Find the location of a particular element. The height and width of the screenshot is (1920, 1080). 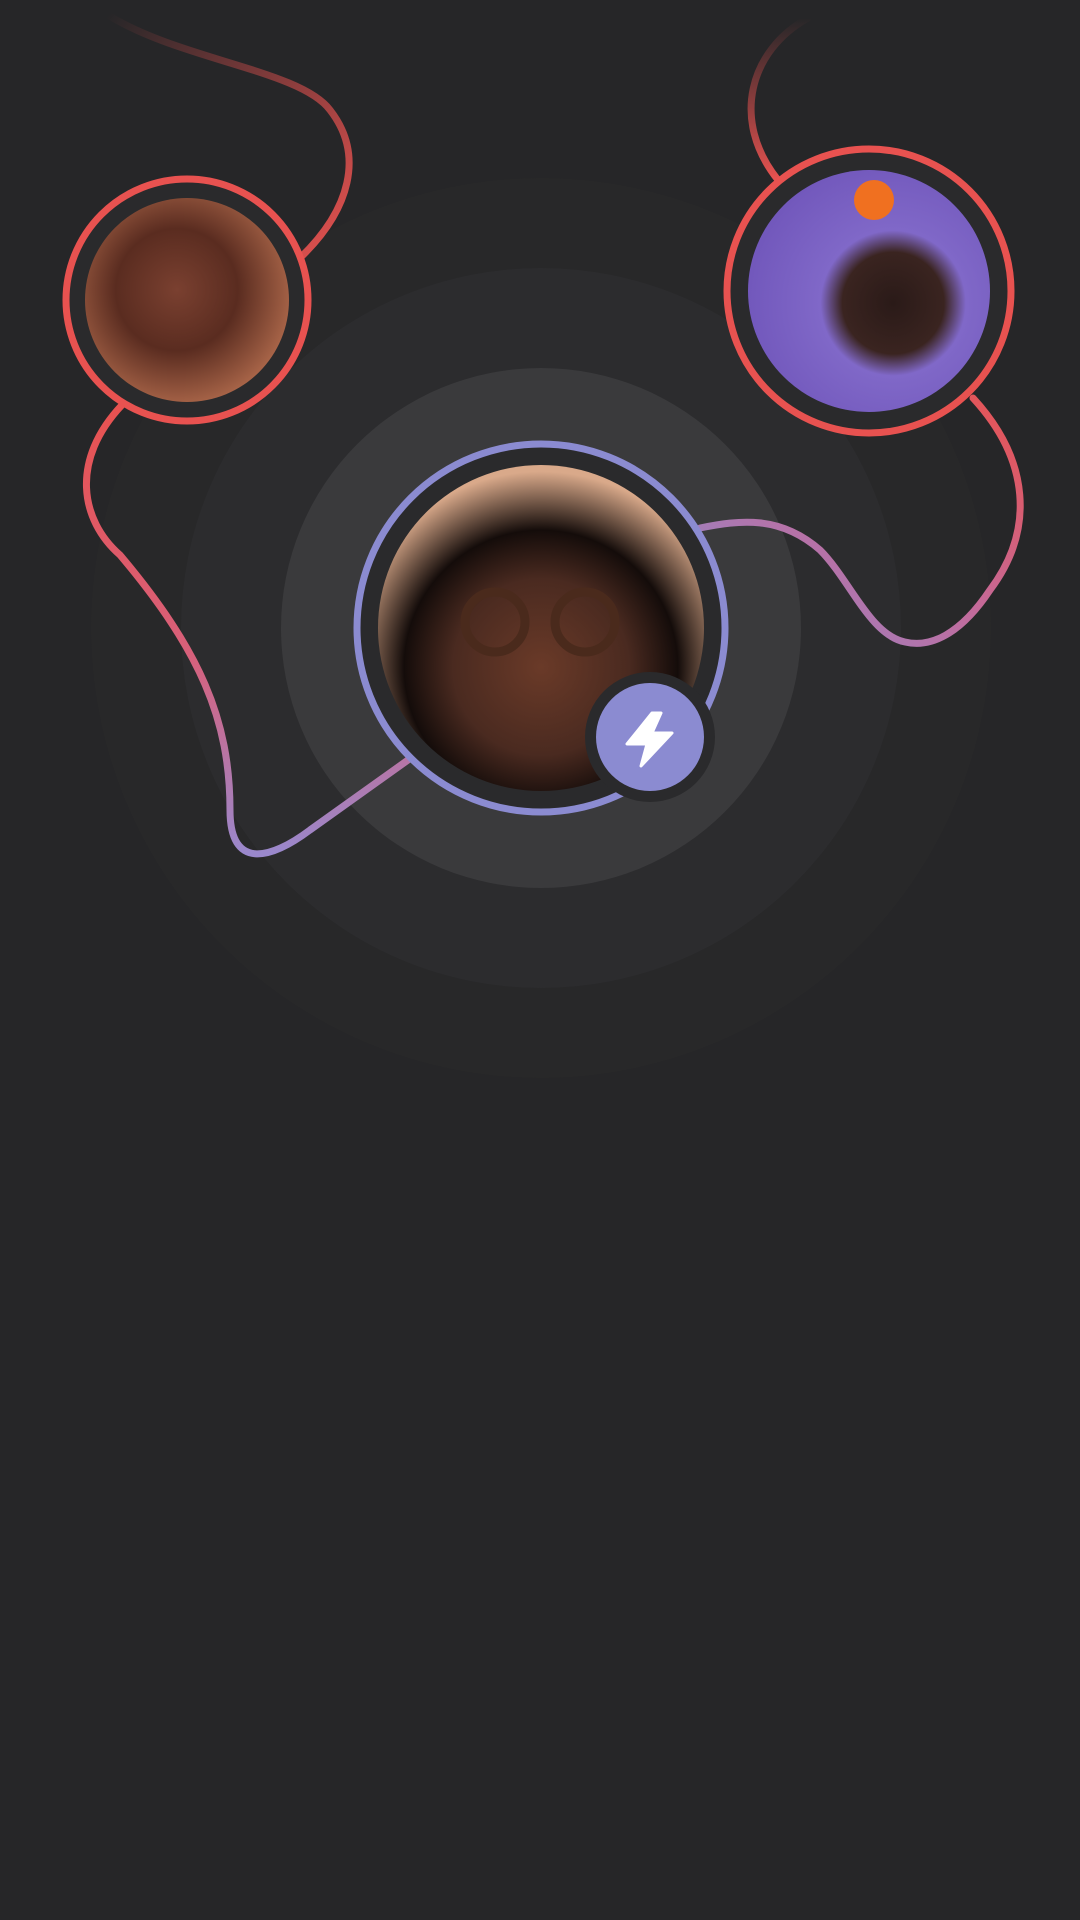

avatar-right is located at coordinates (869, 291).